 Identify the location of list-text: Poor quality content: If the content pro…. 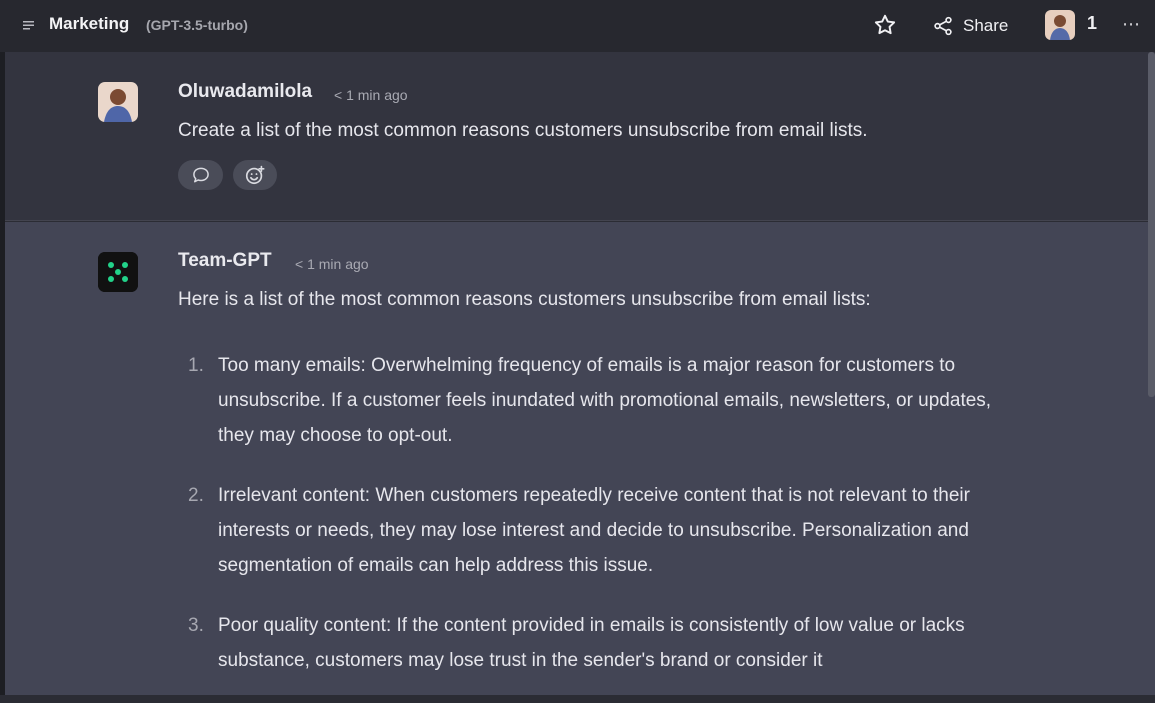
(591, 643).